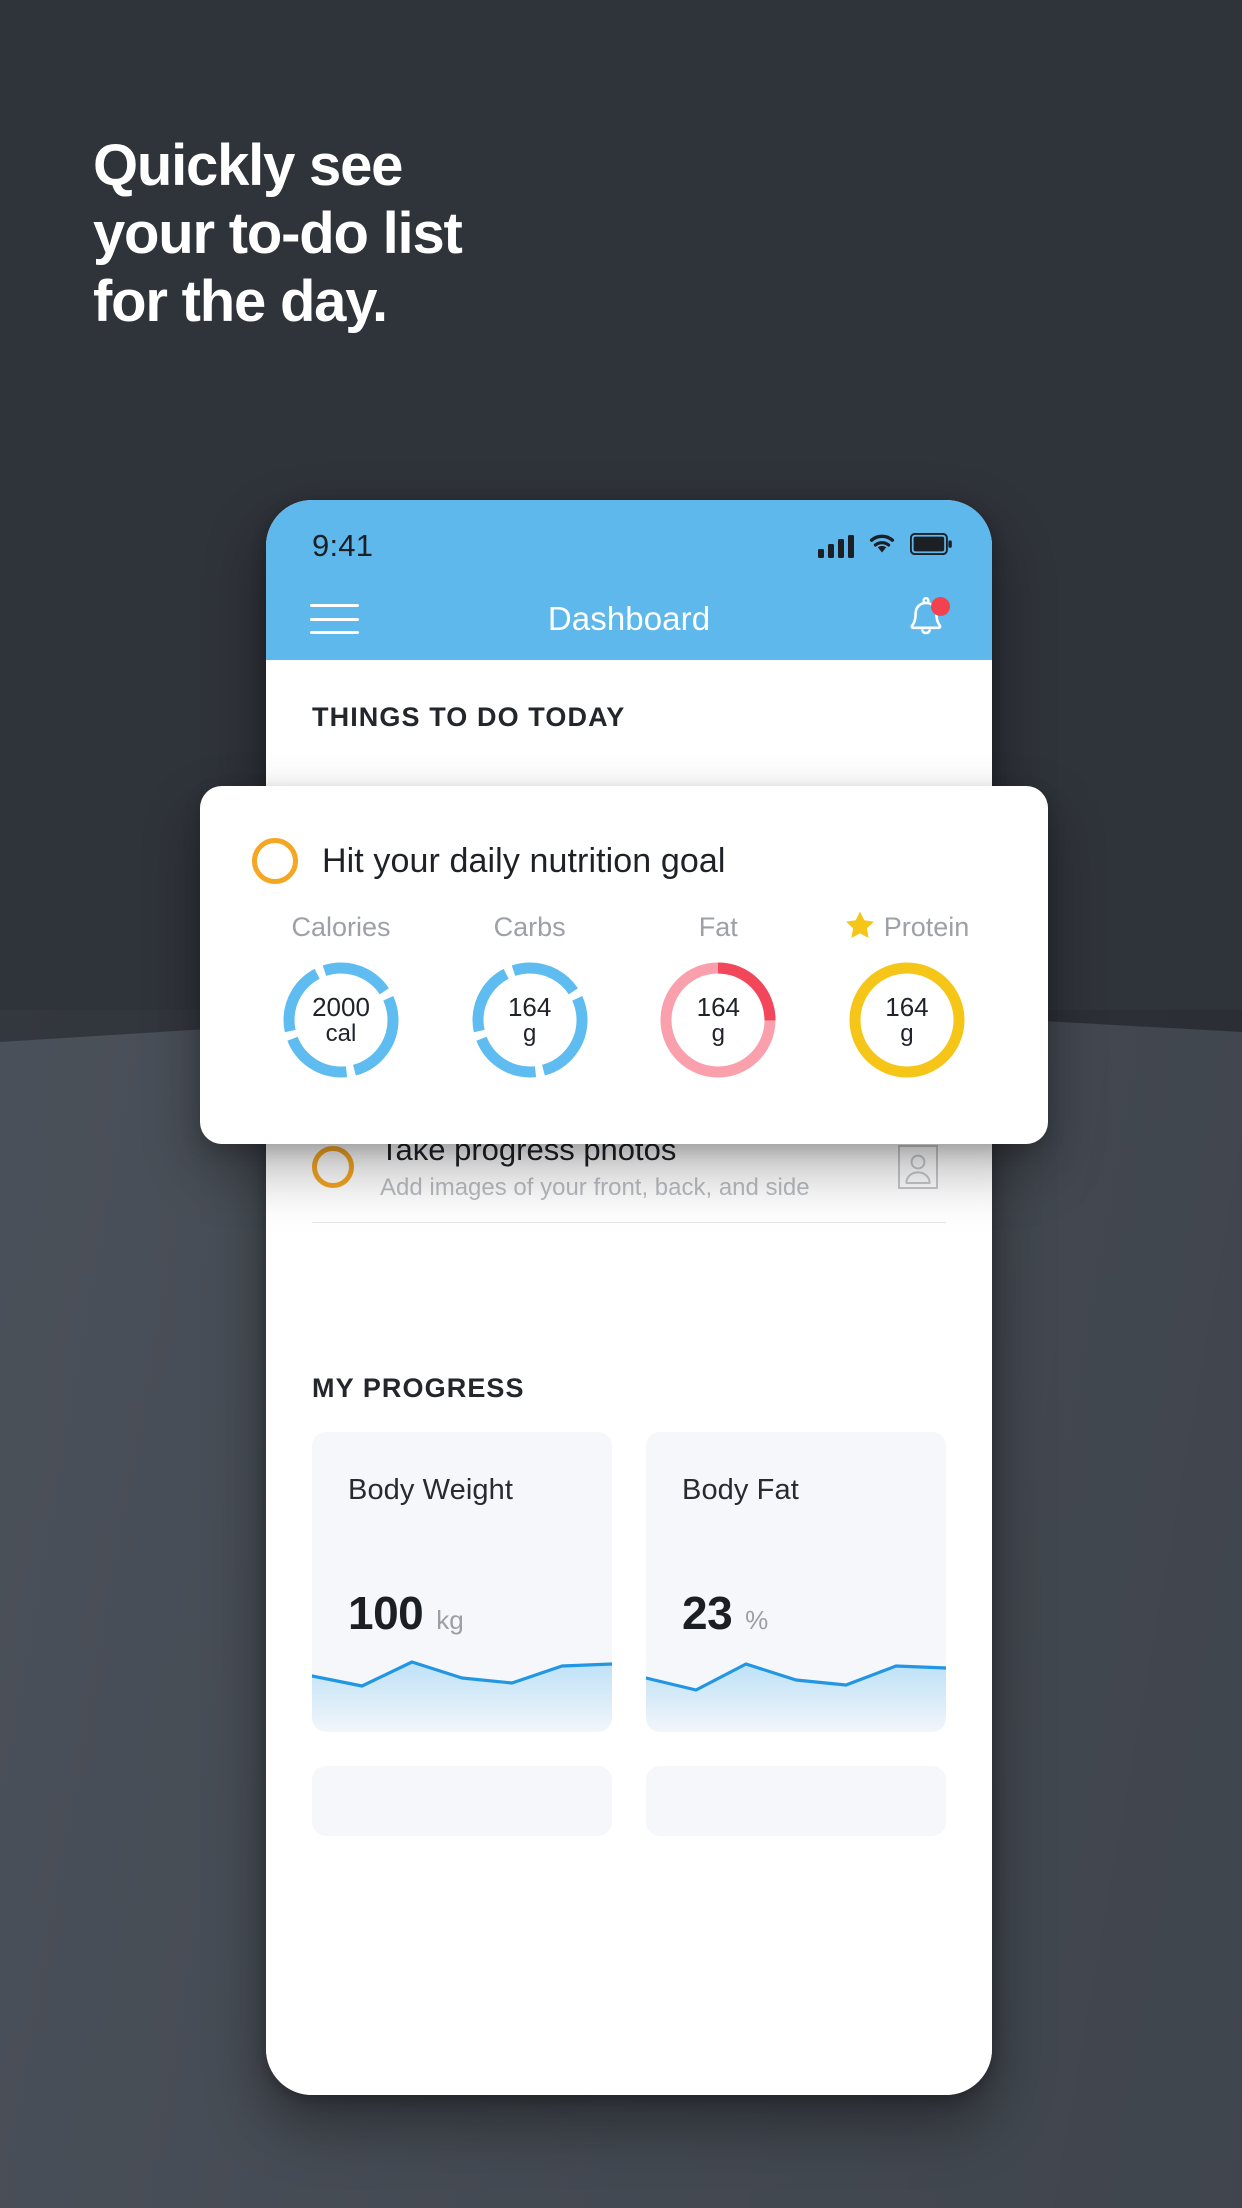 This screenshot has width=1242, height=2208. Describe the element at coordinates (462, 1696) in the screenshot. I see `body-weight-sparkline` at that location.